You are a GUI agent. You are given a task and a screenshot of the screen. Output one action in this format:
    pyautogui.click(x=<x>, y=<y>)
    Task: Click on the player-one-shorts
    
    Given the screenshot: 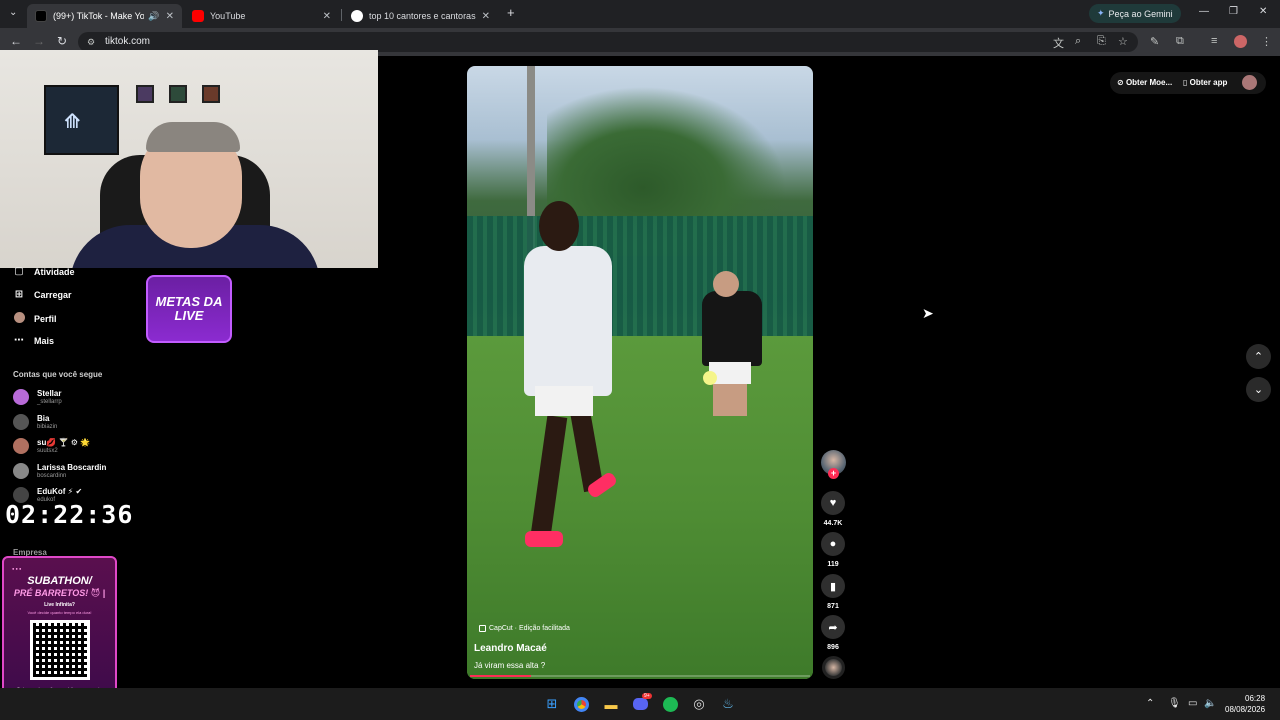 What is the action you would take?
    pyautogui.click(x=564, y=401)
    